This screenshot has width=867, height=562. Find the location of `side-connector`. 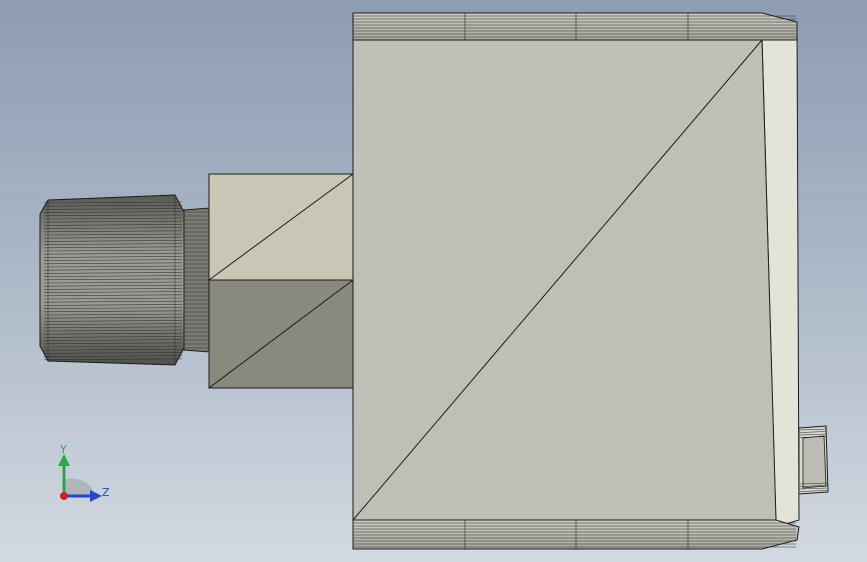

side-connector is located at coordinates (813, 460).